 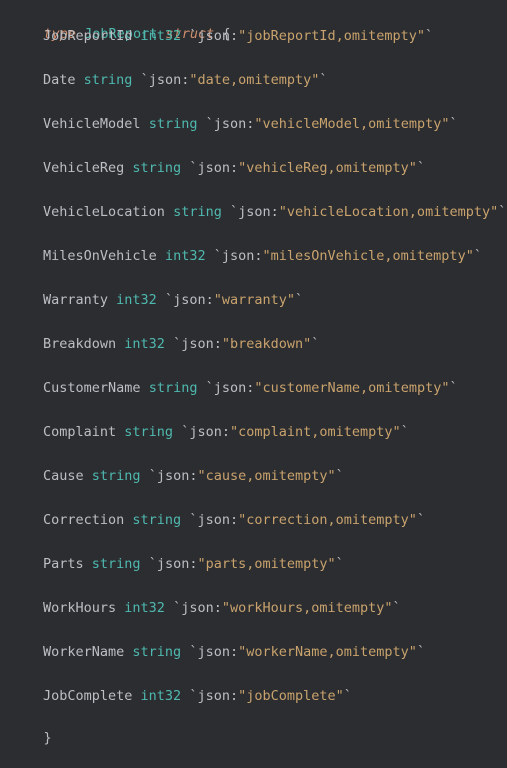 I want to click on field-name: VehicleLocation, so click(x=104, y=212).